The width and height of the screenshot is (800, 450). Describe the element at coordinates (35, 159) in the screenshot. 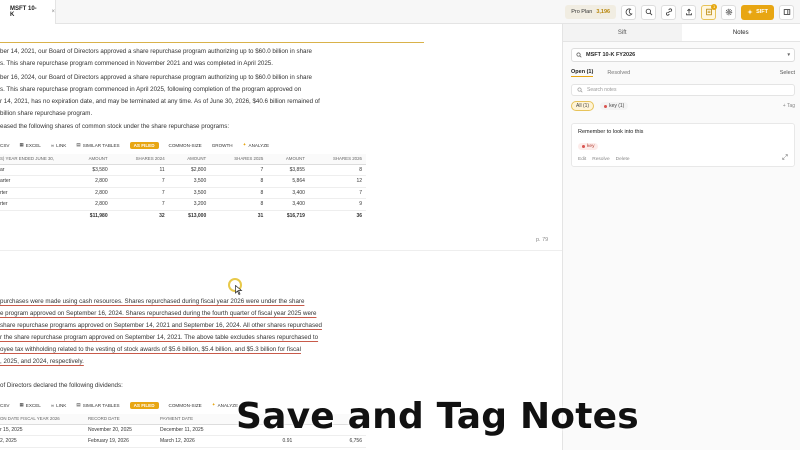

I see `column-header: S) YEAR ENDED JUNE 30,` at that location.